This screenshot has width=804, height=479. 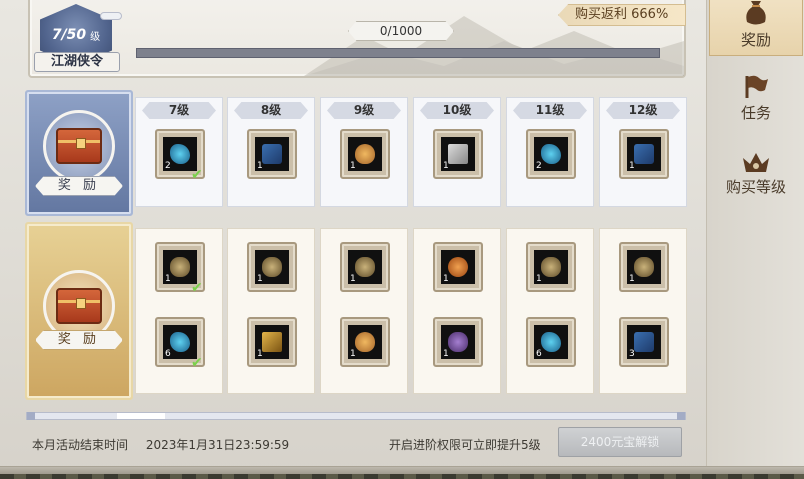 I want to click on level-tag: 12级, so click(x=643, y=110).